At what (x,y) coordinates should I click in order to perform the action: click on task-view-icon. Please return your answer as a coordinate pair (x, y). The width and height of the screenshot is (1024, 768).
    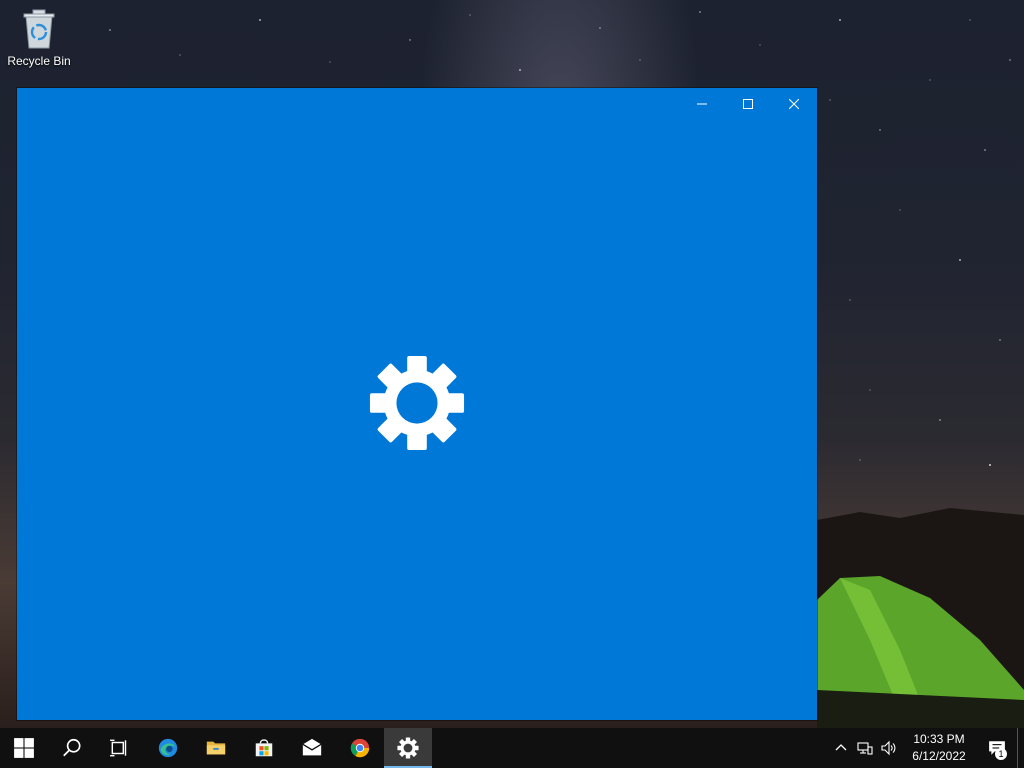
    Looking at the image, I should click on (118, 748).